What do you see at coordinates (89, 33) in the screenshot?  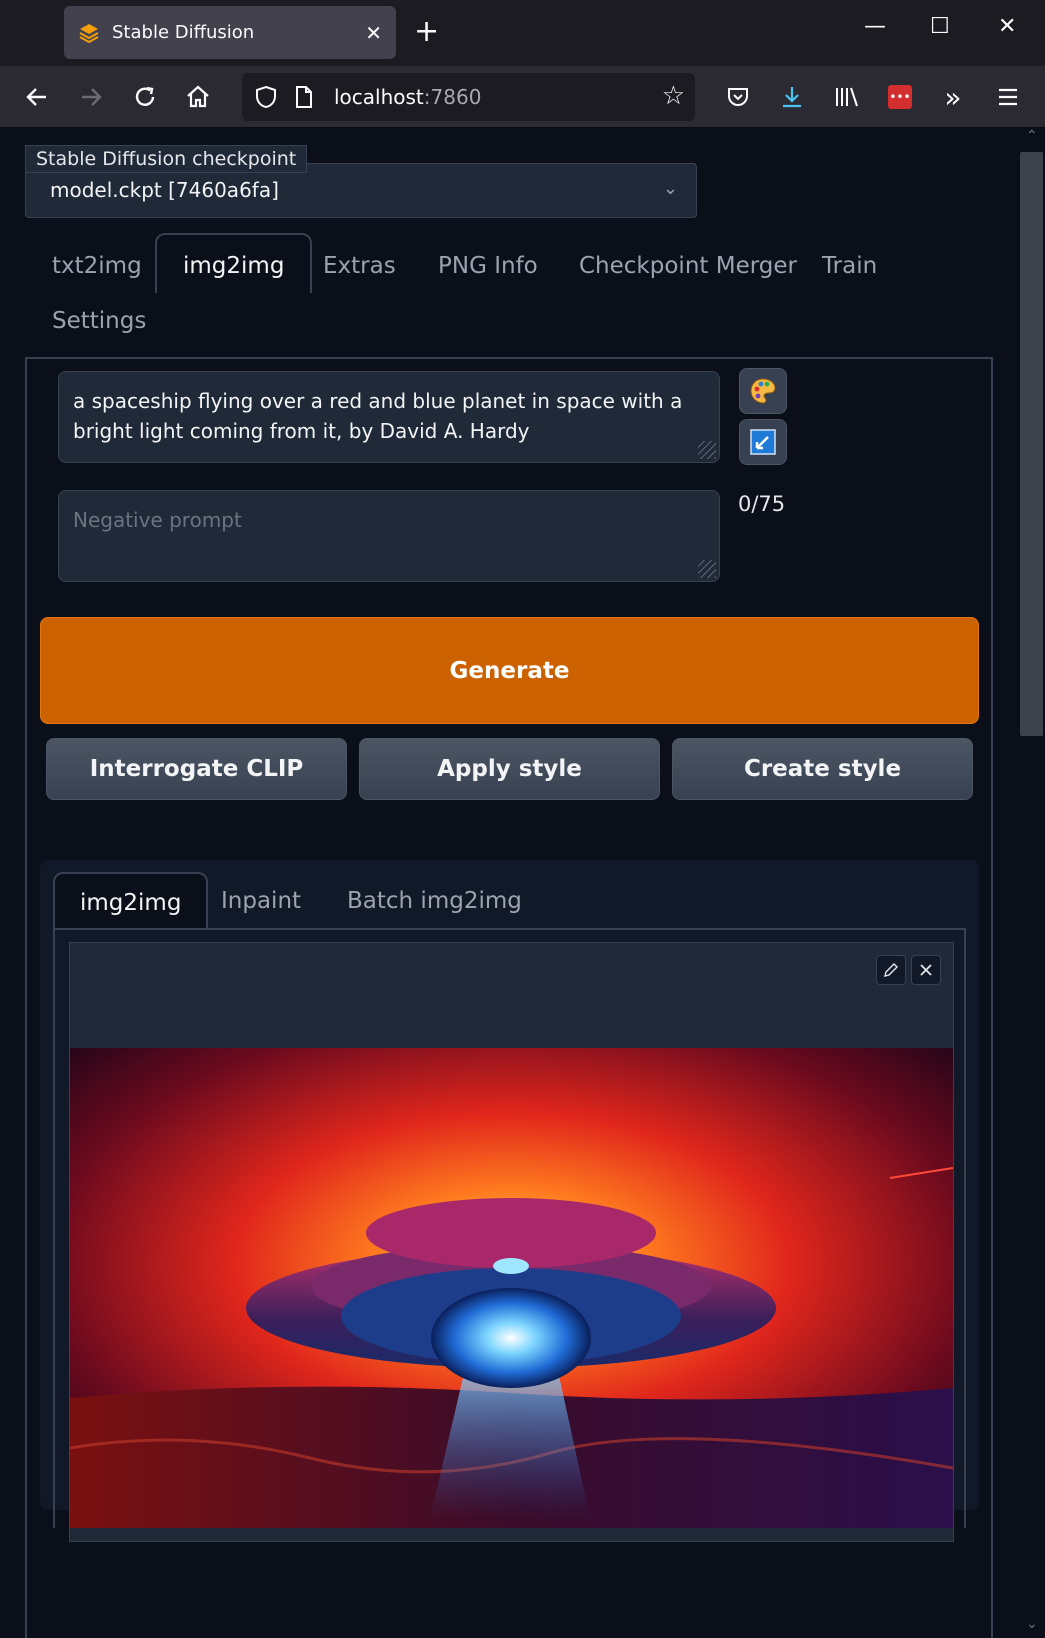 I see `stable-diffusion-favicon-icon` at bounding box center [89, 33].